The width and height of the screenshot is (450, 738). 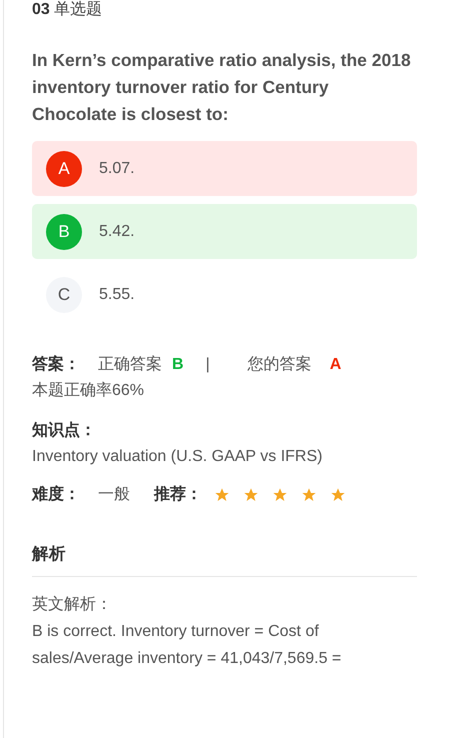 I want to click on knowledge-point: Inventory valuation (U.S. GAAP vs IFRS), so click(x=178, y=457).